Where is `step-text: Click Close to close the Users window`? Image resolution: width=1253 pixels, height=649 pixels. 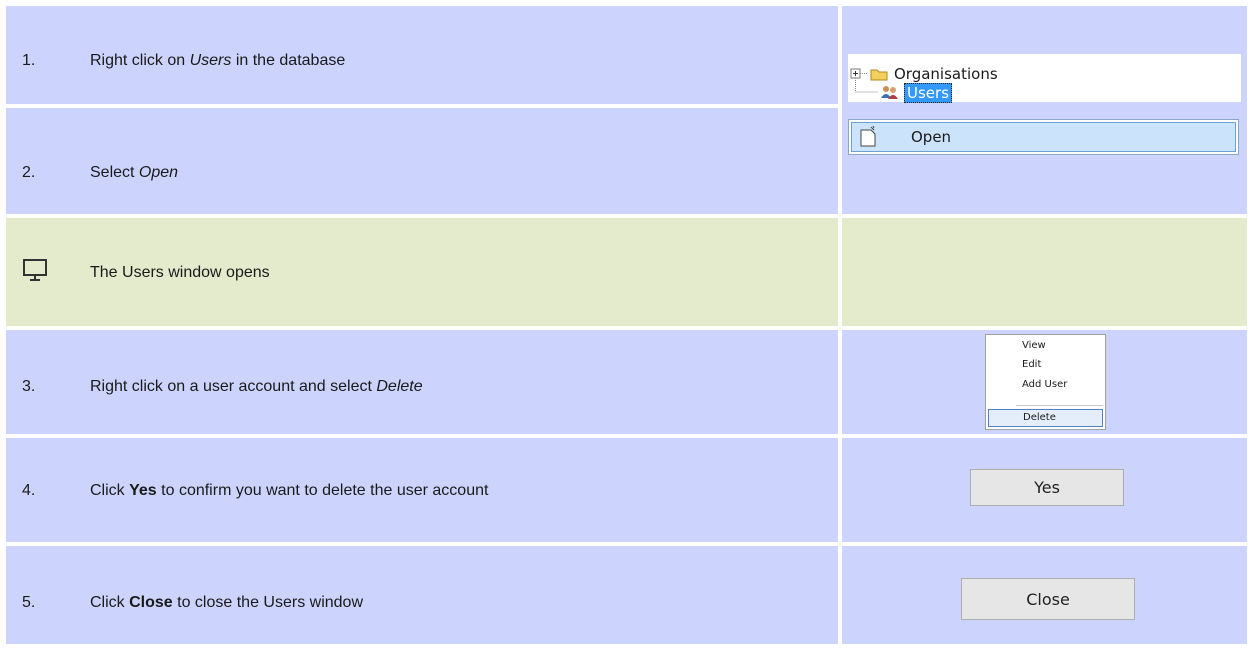 step-text: Click Close to close the Users window is located at coordinates (226, 603).